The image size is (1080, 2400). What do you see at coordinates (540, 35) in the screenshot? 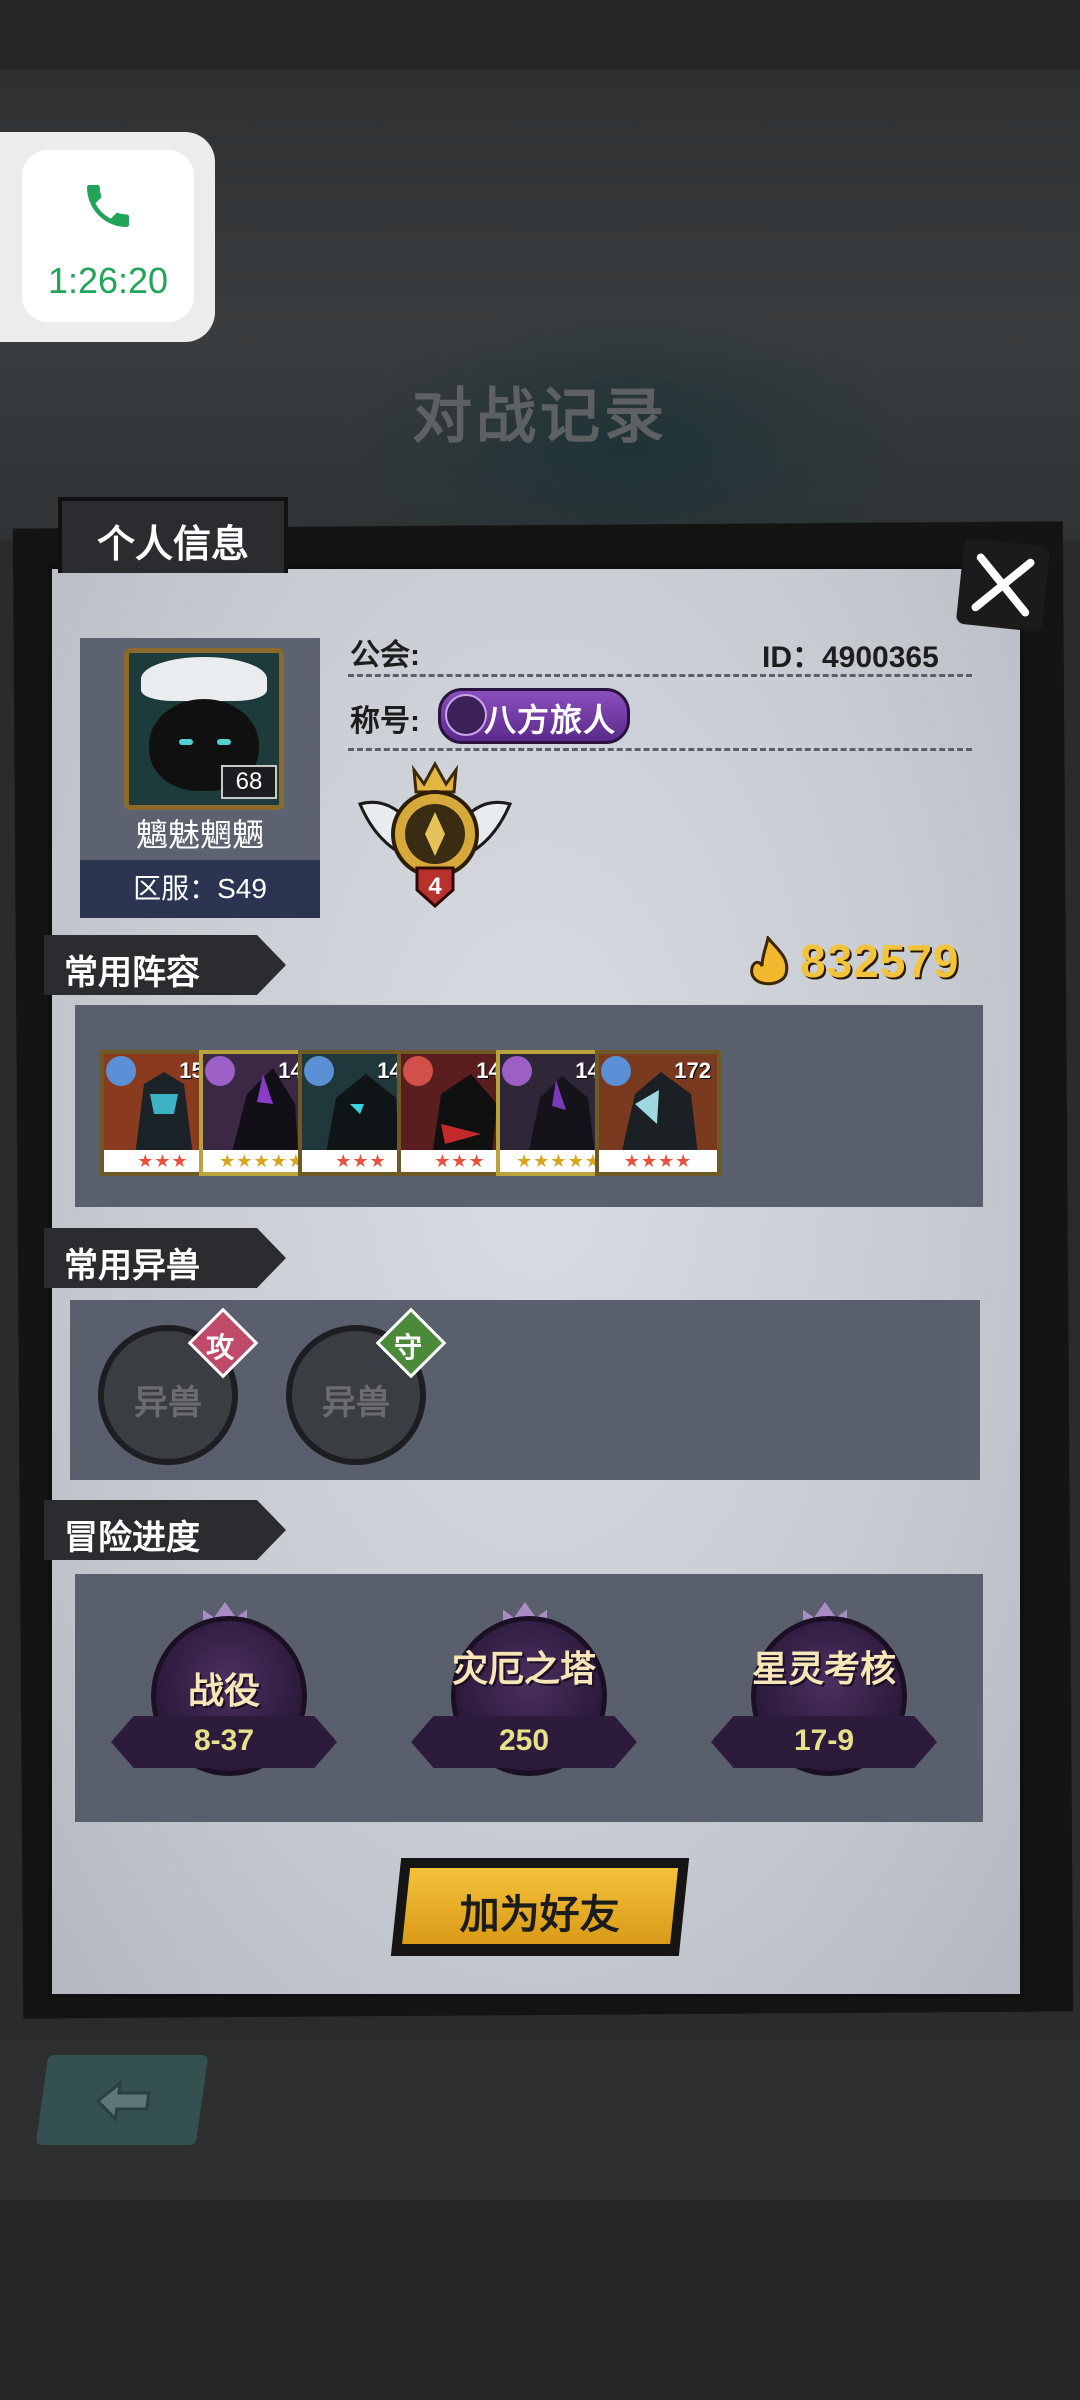
I see `status-bar-area` at bounding box center [540, 35].